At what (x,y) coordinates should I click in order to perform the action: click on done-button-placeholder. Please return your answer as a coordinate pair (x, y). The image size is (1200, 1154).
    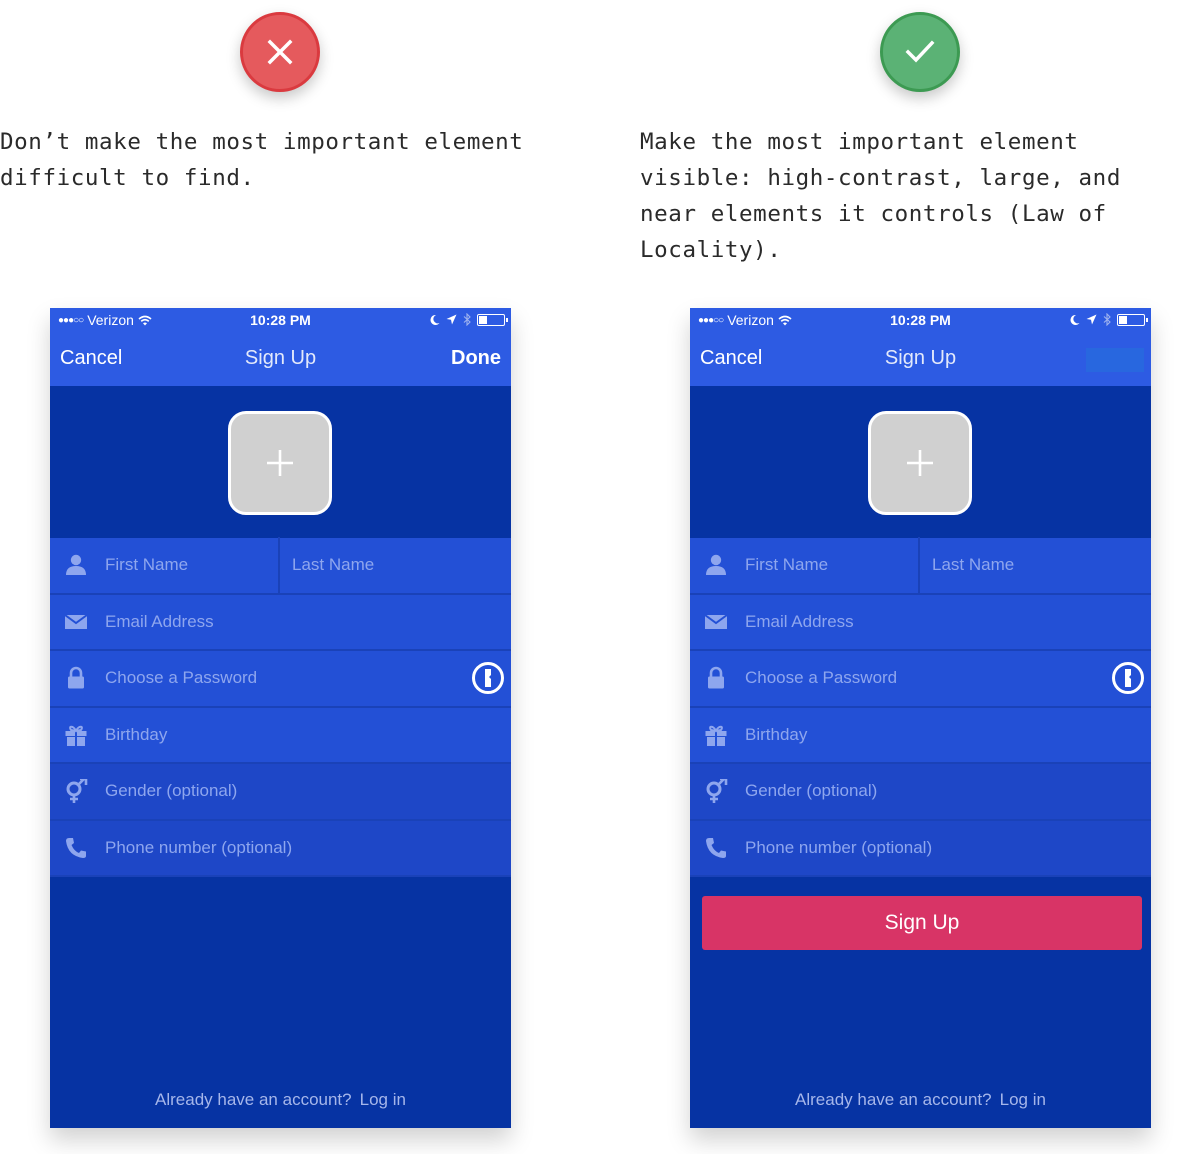
    Looking at the image, I should click on (1115, 360).